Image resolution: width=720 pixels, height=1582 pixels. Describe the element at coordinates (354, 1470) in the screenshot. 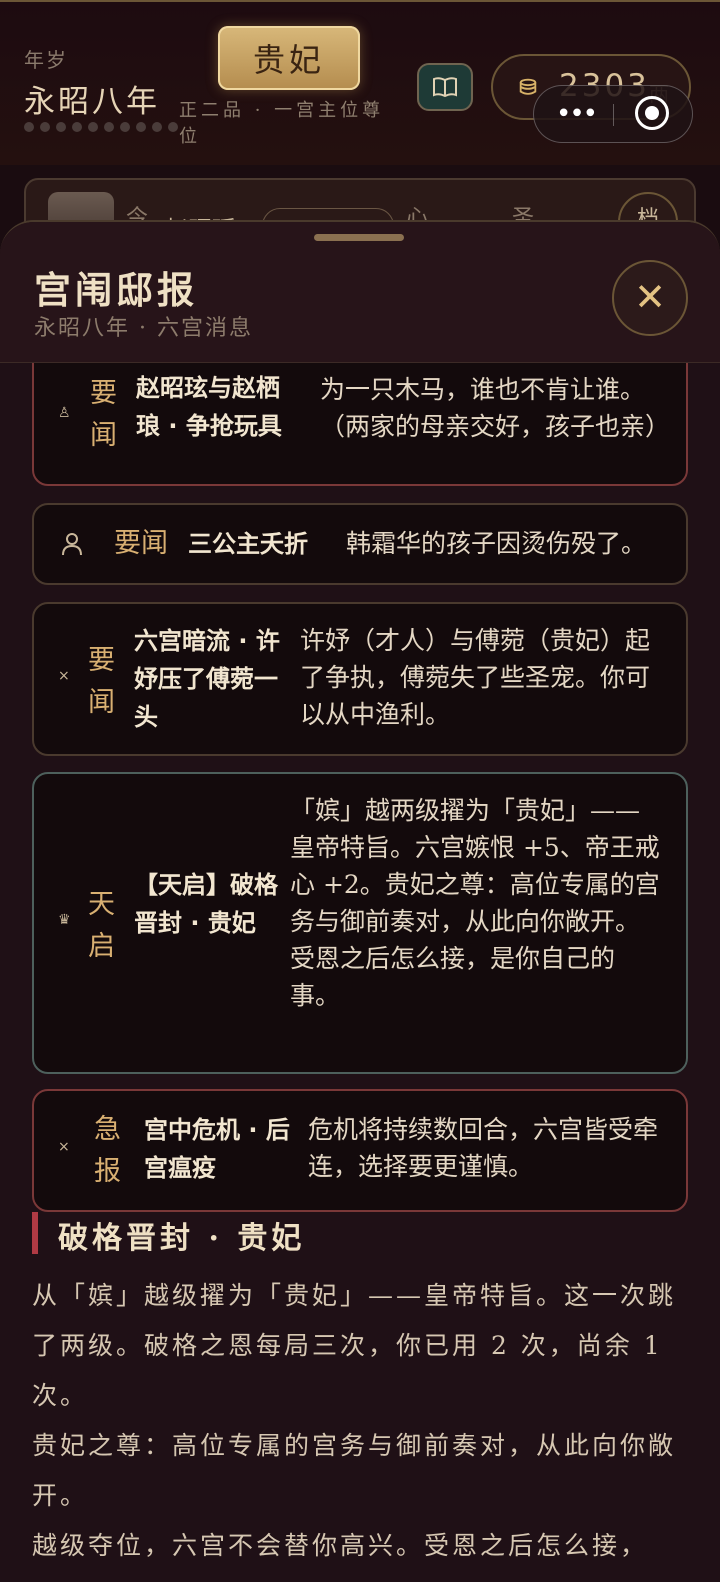

I see `article-paragraph: 贵妃之尊：高位专属的宫务与御前奏对，从此向你敞开。` at that location.